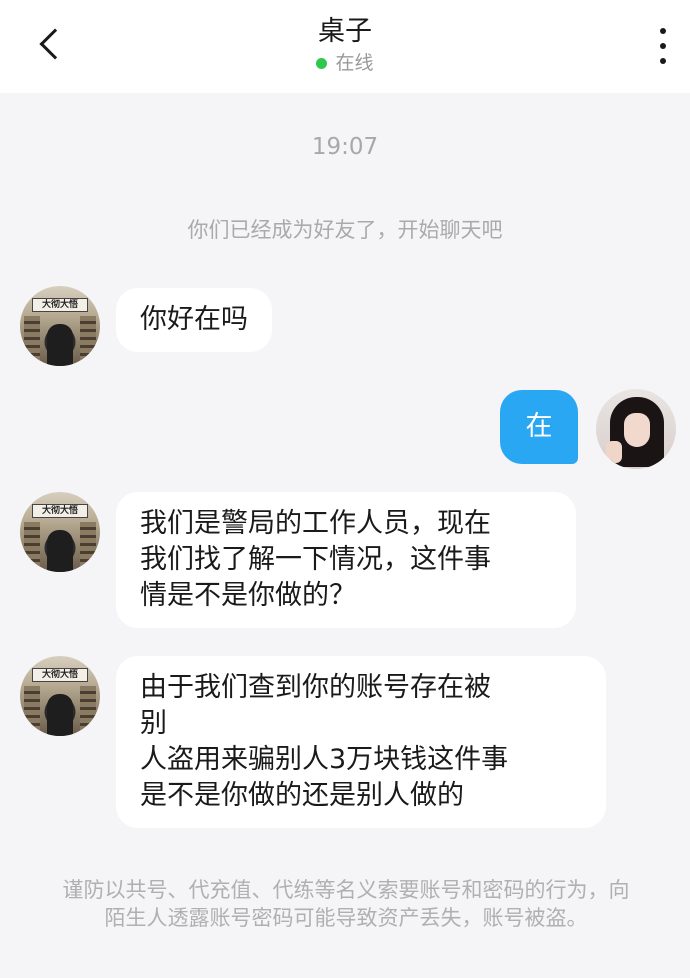 Image resolution: width=690 pixels, height=978 pixels. Describe the element at coordinates (345, 147) in the screenshot. I see `message-timestamp: 19:07` at that location.